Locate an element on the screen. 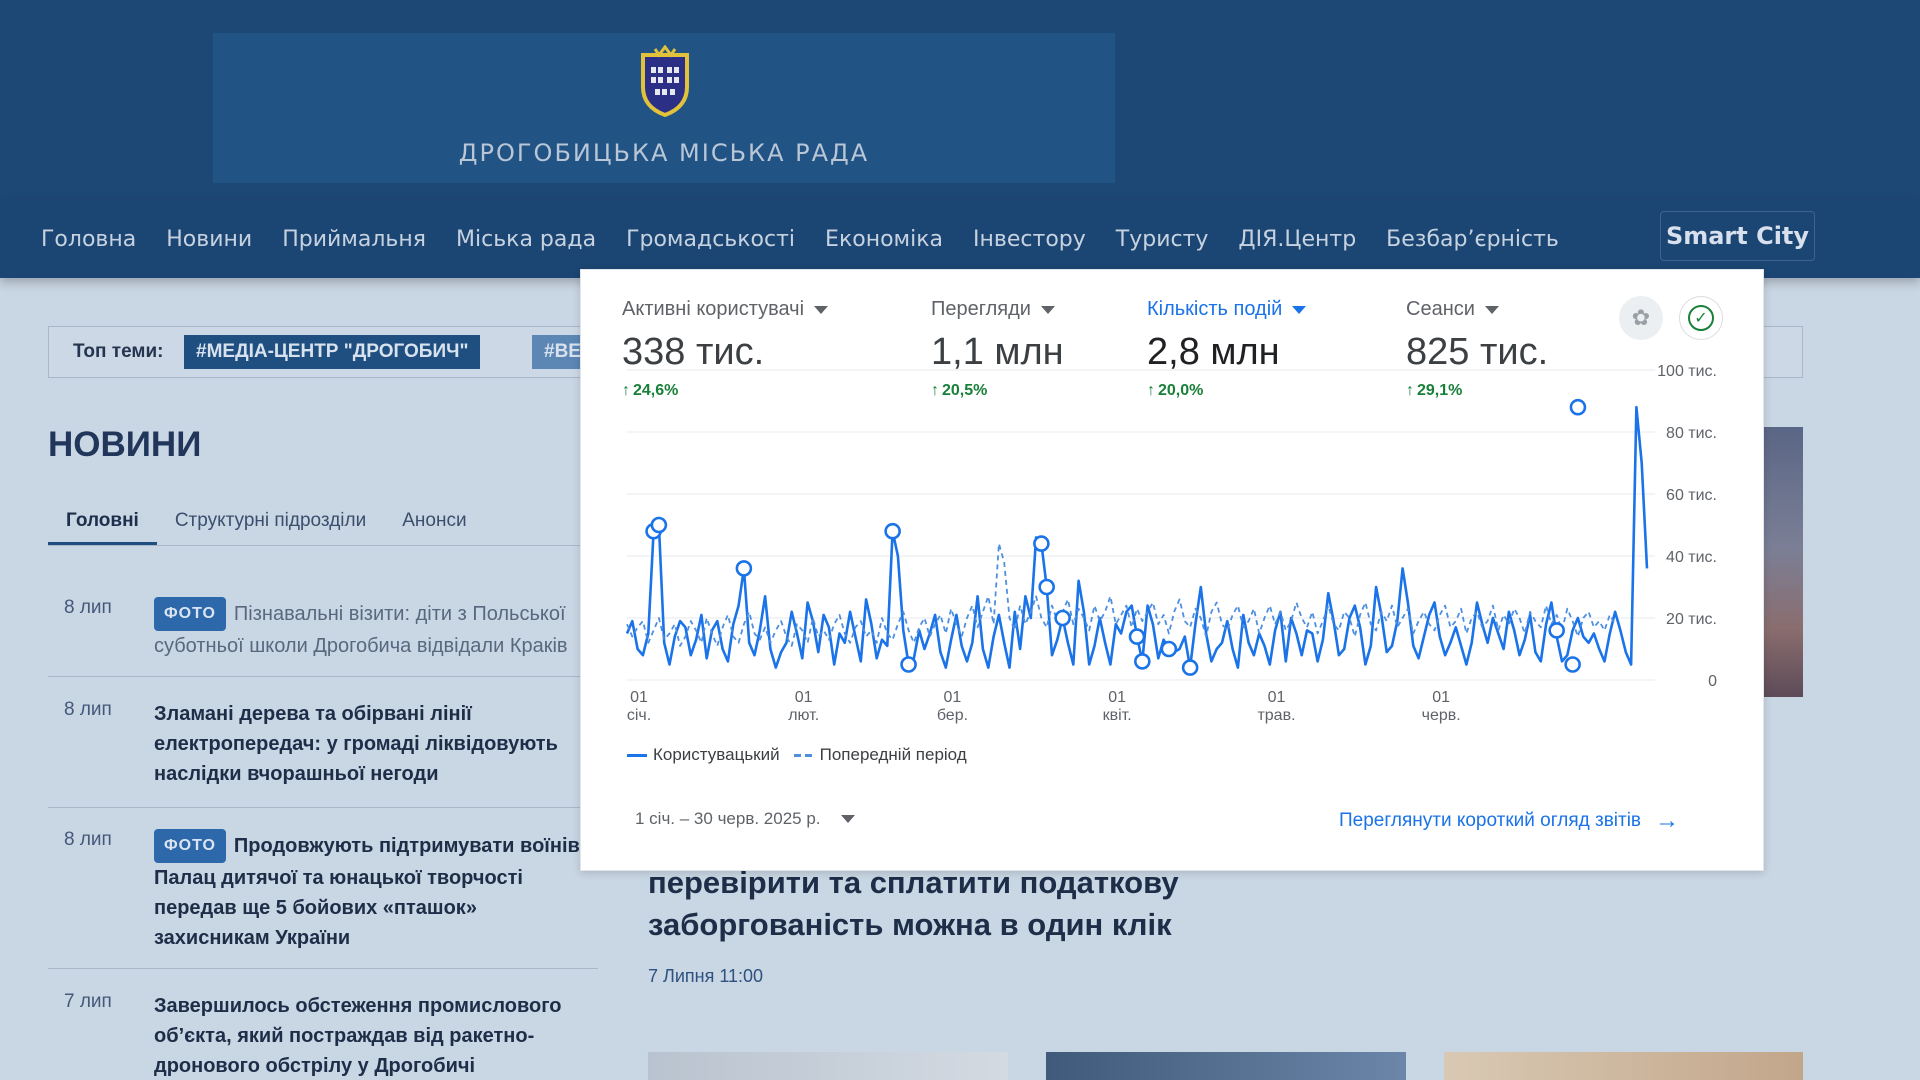  nav-item: Економіка is located at coordinates (884, 239).